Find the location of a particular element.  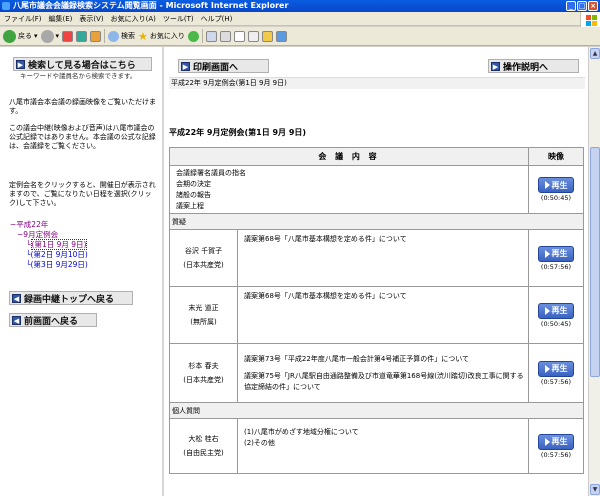

tree-day-3: └(第3日 9月29日) is located at coordinates (49, 265).